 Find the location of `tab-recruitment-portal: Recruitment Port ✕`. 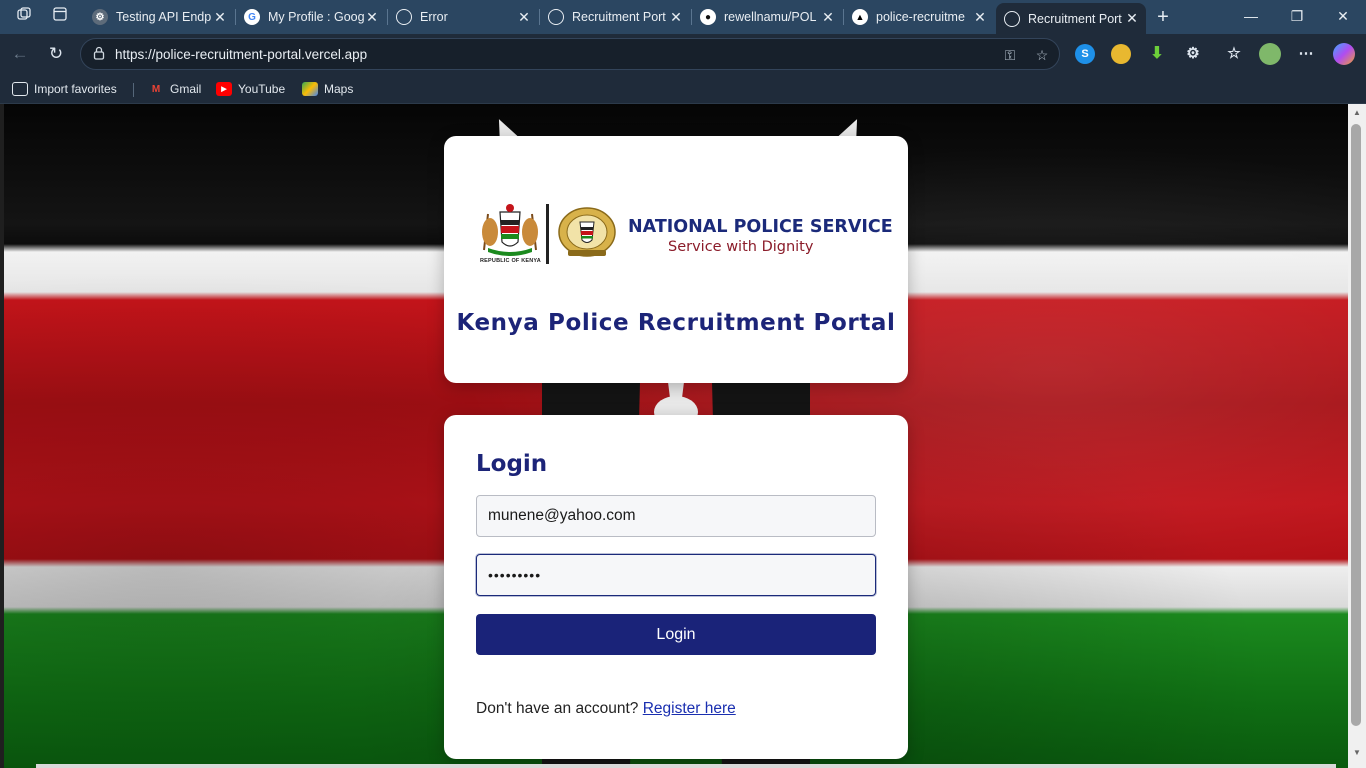

tab-recruitment-portal: Recruitment Port ✕ is located at coordinates (615, 17).